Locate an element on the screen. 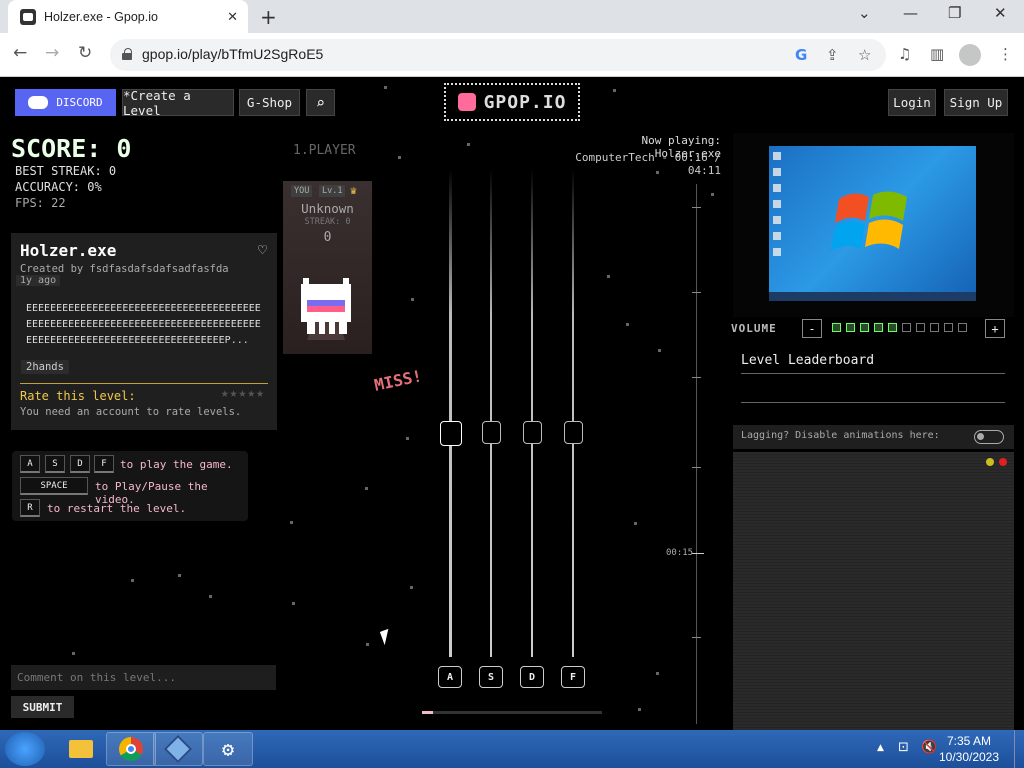 Image resolution: width=1024 pixels, height=768 pixels. level-tag: 2hands is located at coordinates (45, 367).